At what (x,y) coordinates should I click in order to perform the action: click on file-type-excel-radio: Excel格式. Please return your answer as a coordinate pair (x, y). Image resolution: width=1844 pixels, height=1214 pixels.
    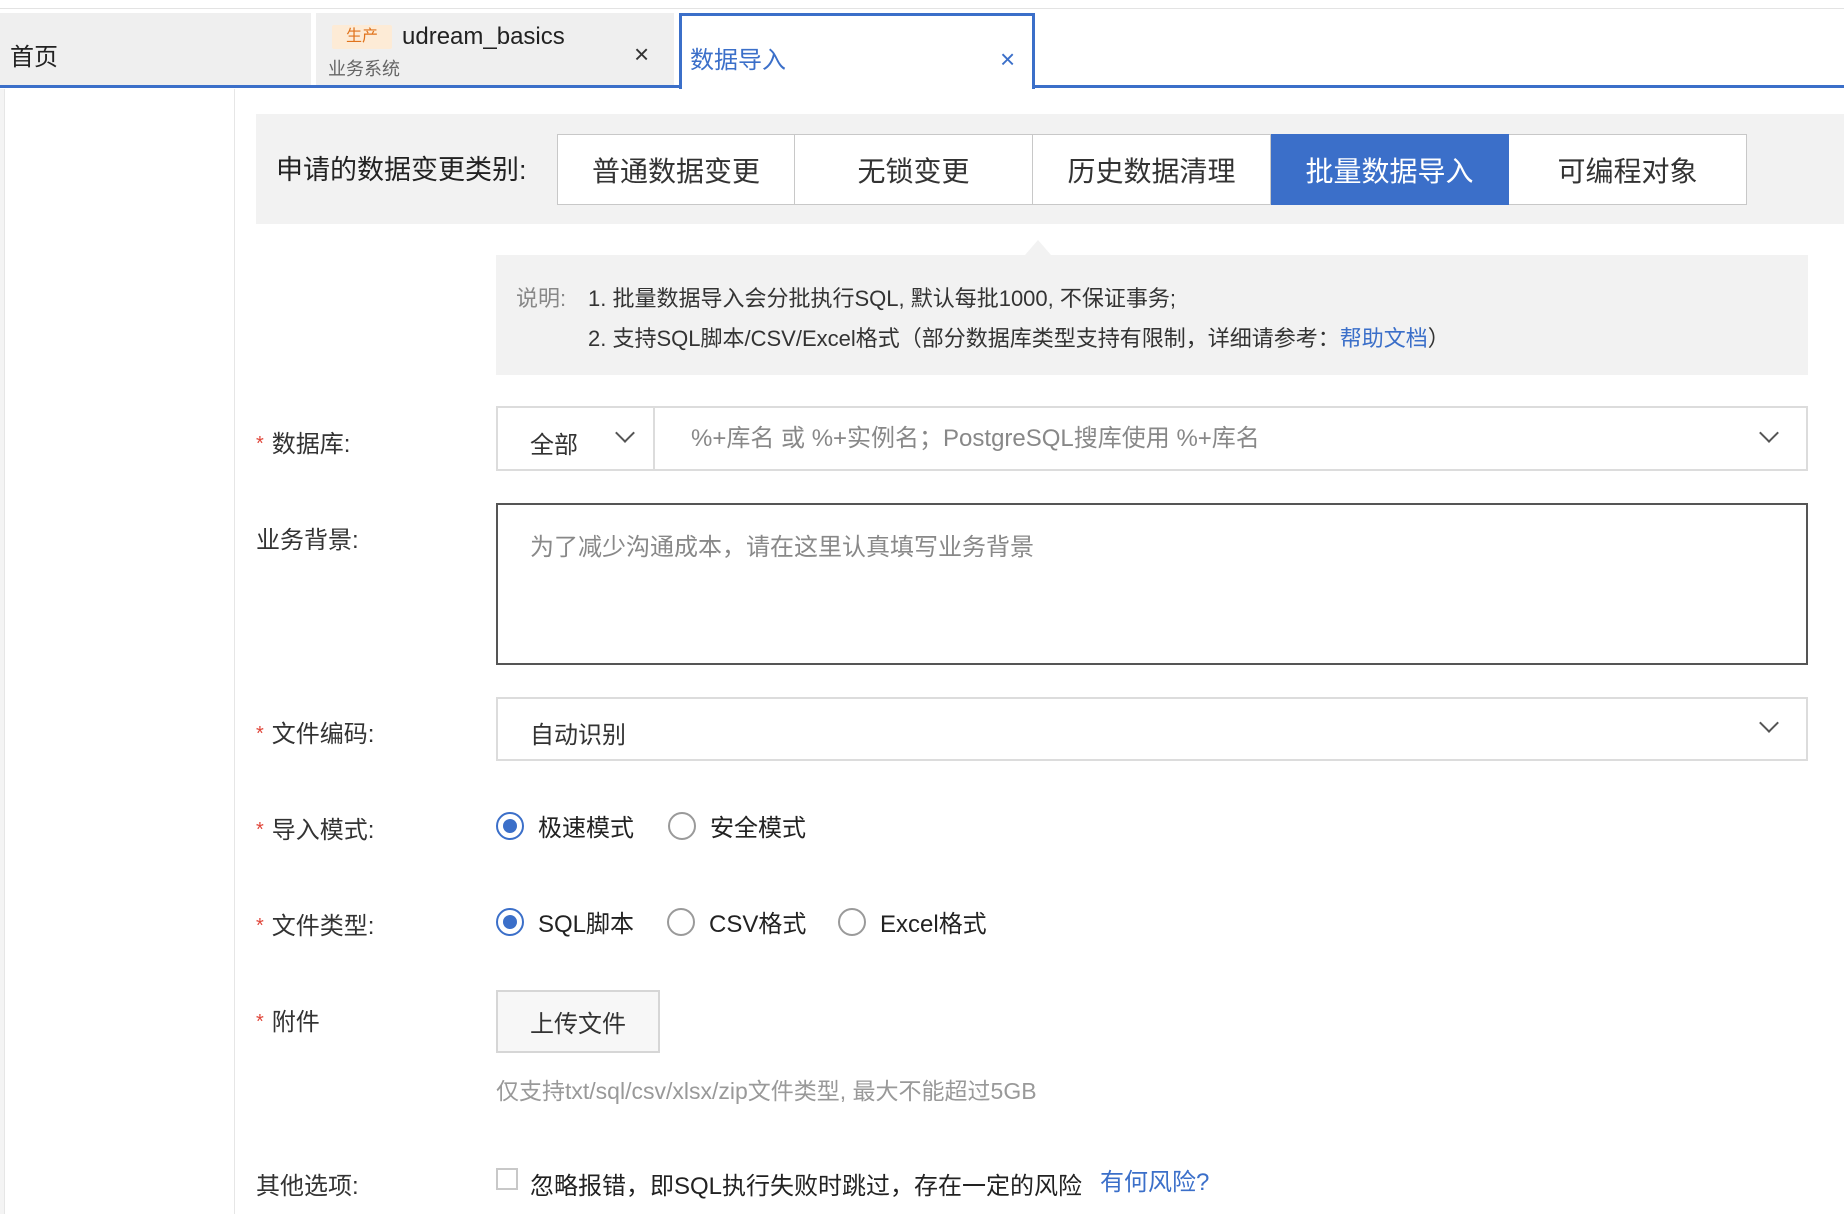
    Looking at the image, I should click on (912, 921).